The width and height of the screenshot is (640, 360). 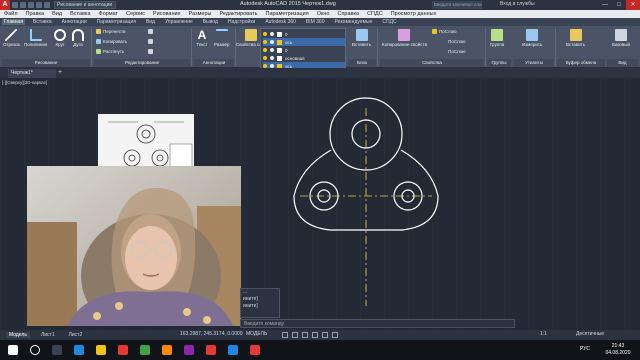 I want to click on tab-addins: Надстройки, so click(x=241, y=22).